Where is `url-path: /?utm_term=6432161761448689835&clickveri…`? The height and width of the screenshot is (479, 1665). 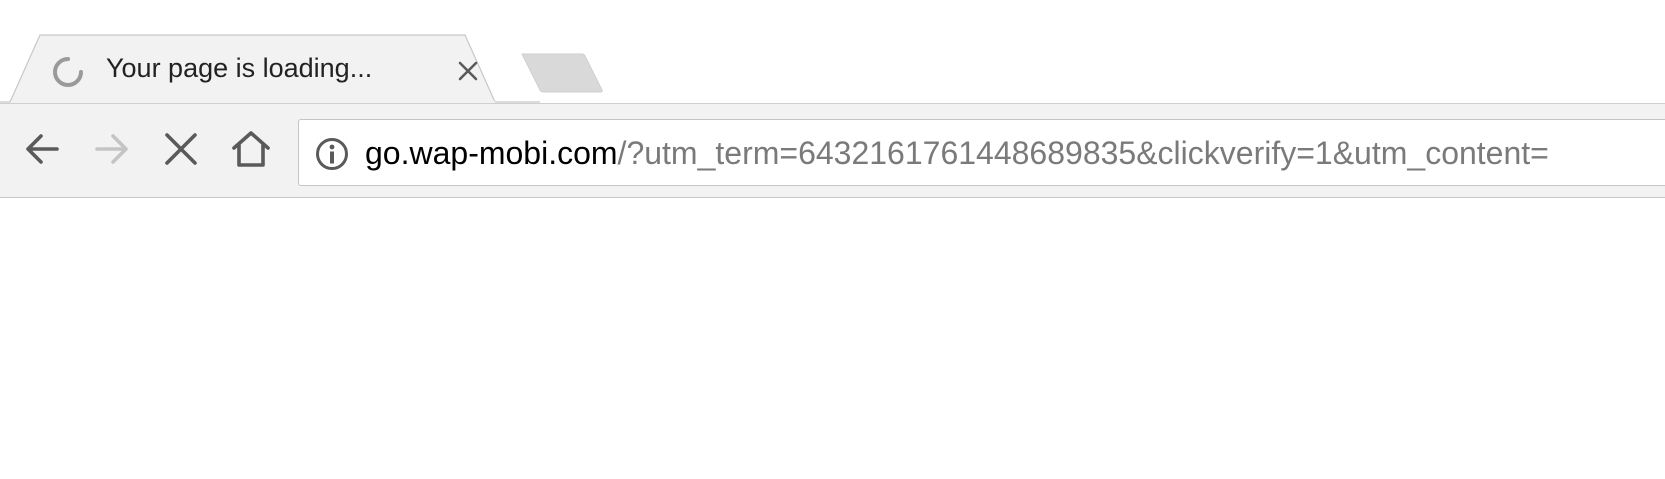 url-path: /?utm_term=6432161761448689835&clickveri… is located at coordinates (1083, 153).